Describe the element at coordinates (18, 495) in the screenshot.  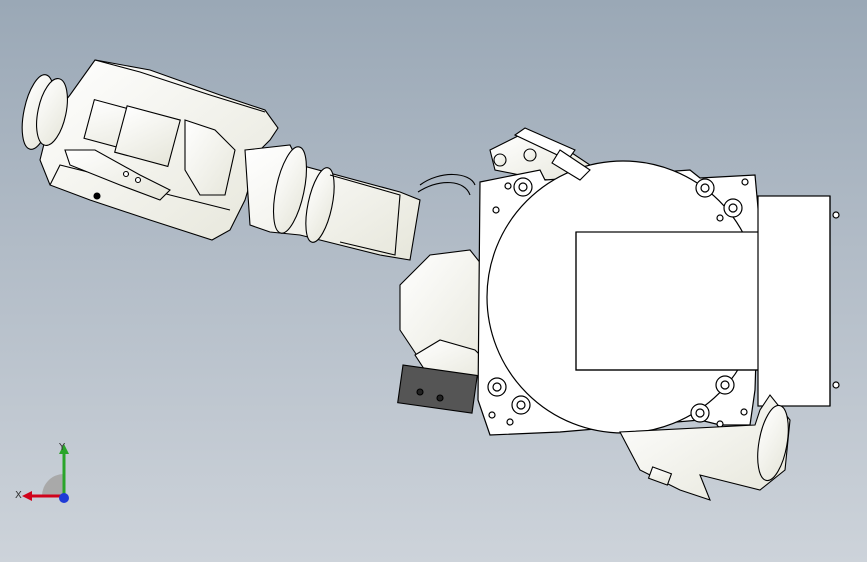
I see `x-axis-label: X` at that location.